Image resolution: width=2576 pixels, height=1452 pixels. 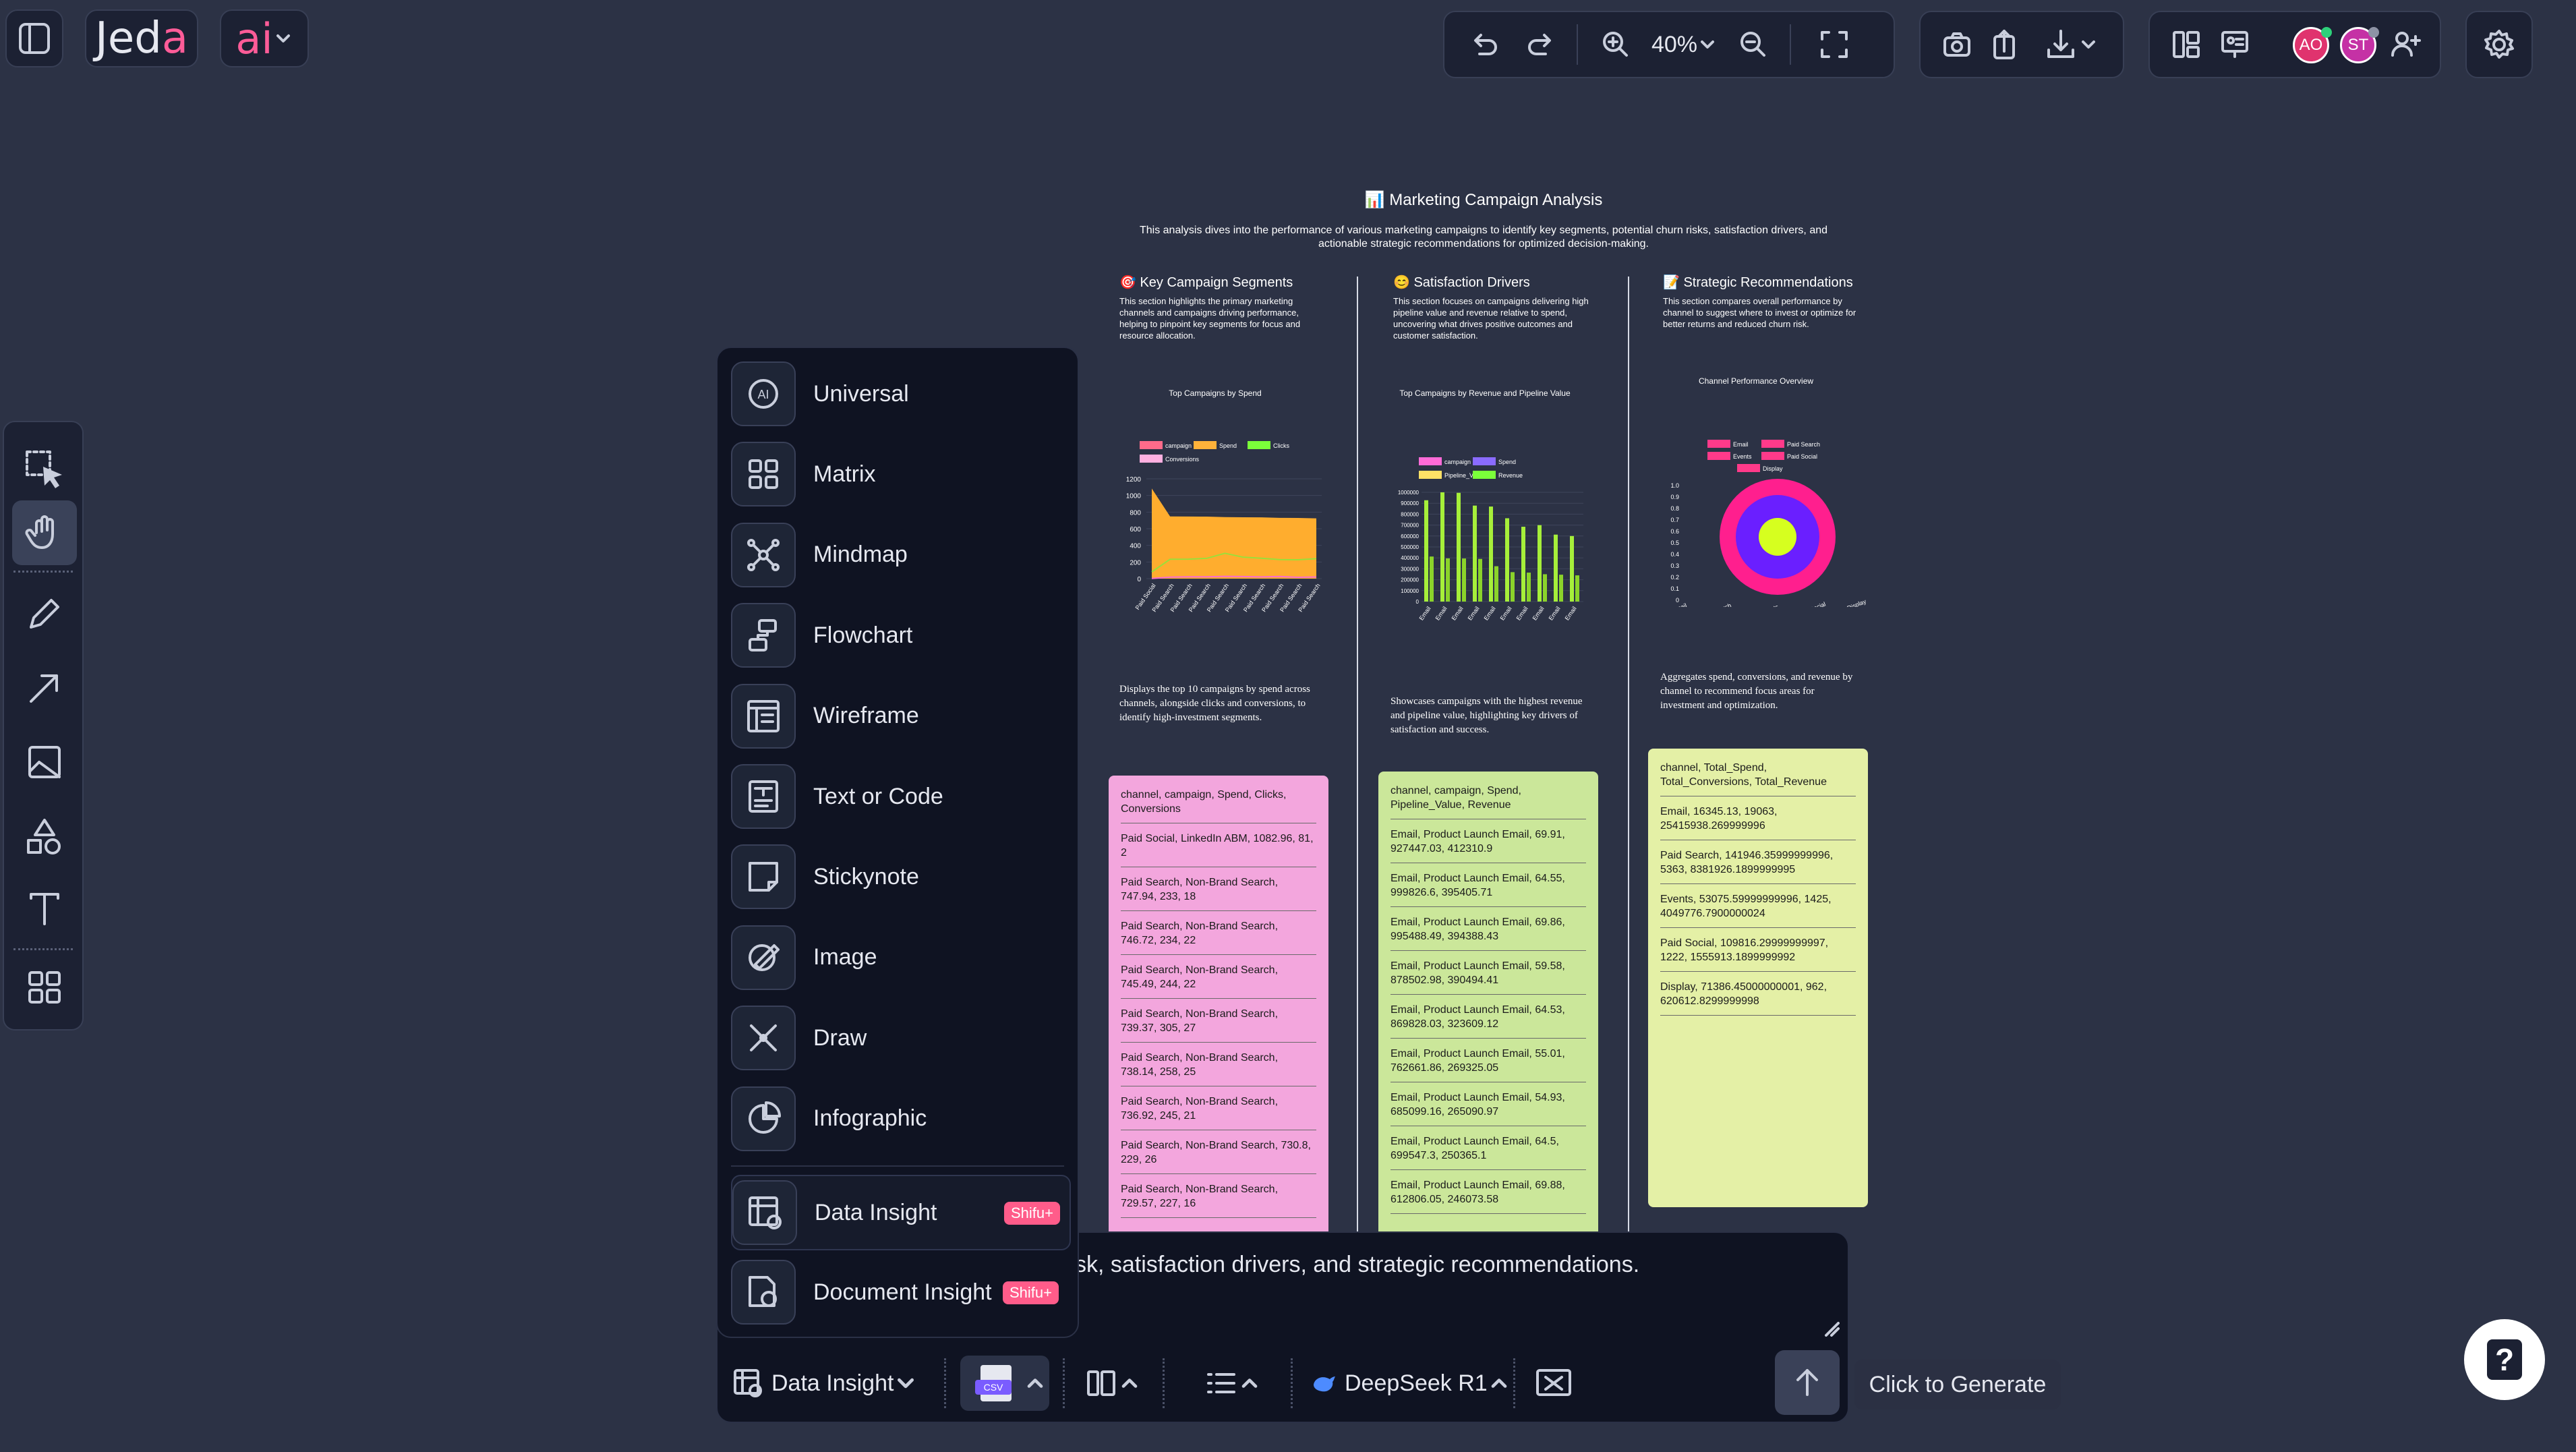 I want to click on select-tool, so click(x=44, y=469).